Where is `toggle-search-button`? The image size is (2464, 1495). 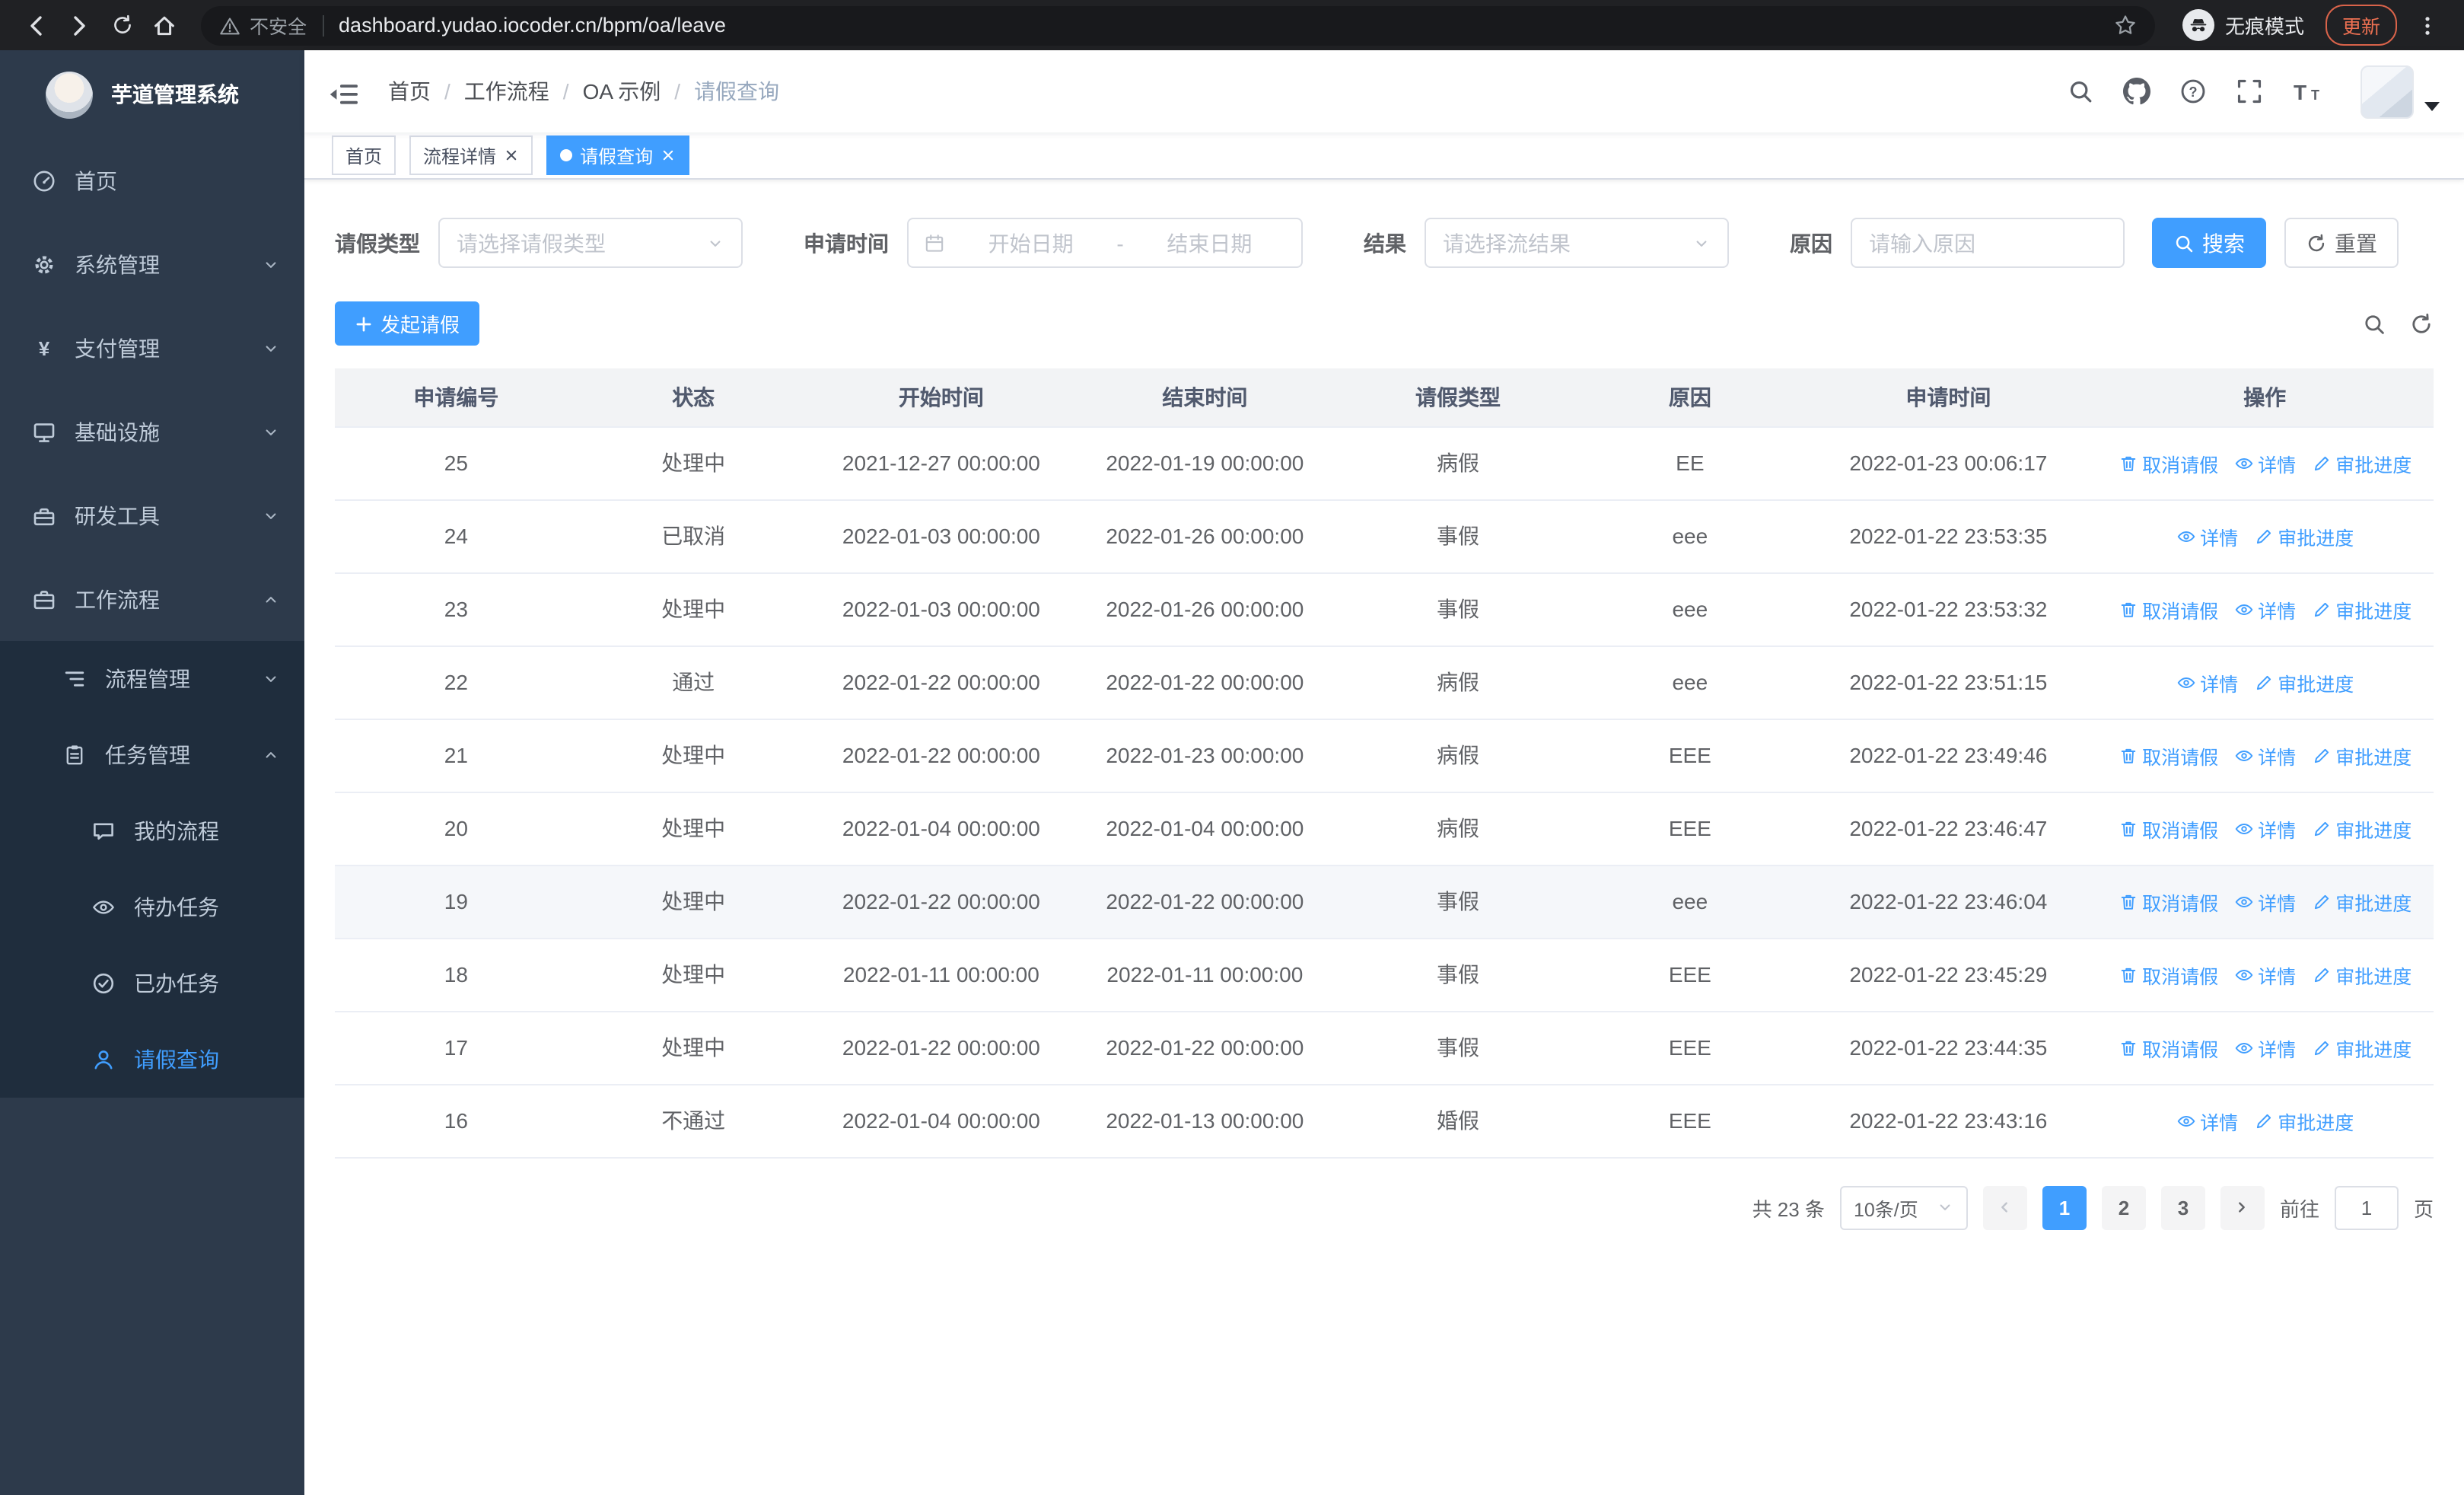 toggle-search-button is located at coordinates (2374, 324).